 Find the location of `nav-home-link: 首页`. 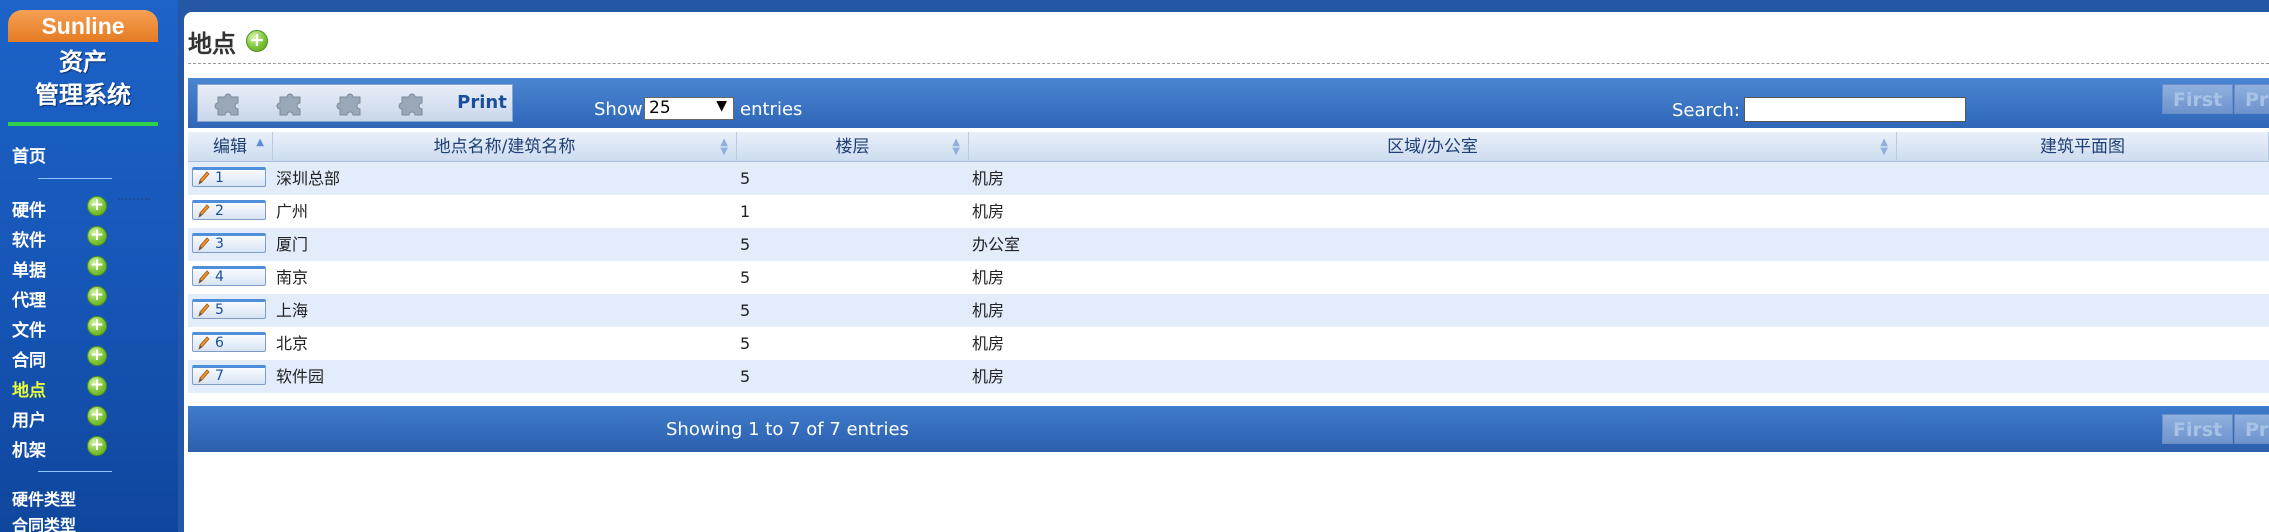

nav-home-link: 首页 is located at coordinates (29, 154).